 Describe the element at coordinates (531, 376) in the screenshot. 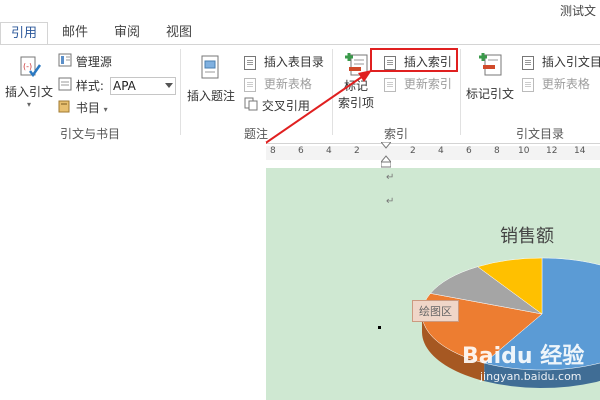

I see `watermark-url: jingyan.baidu.com` at that location.